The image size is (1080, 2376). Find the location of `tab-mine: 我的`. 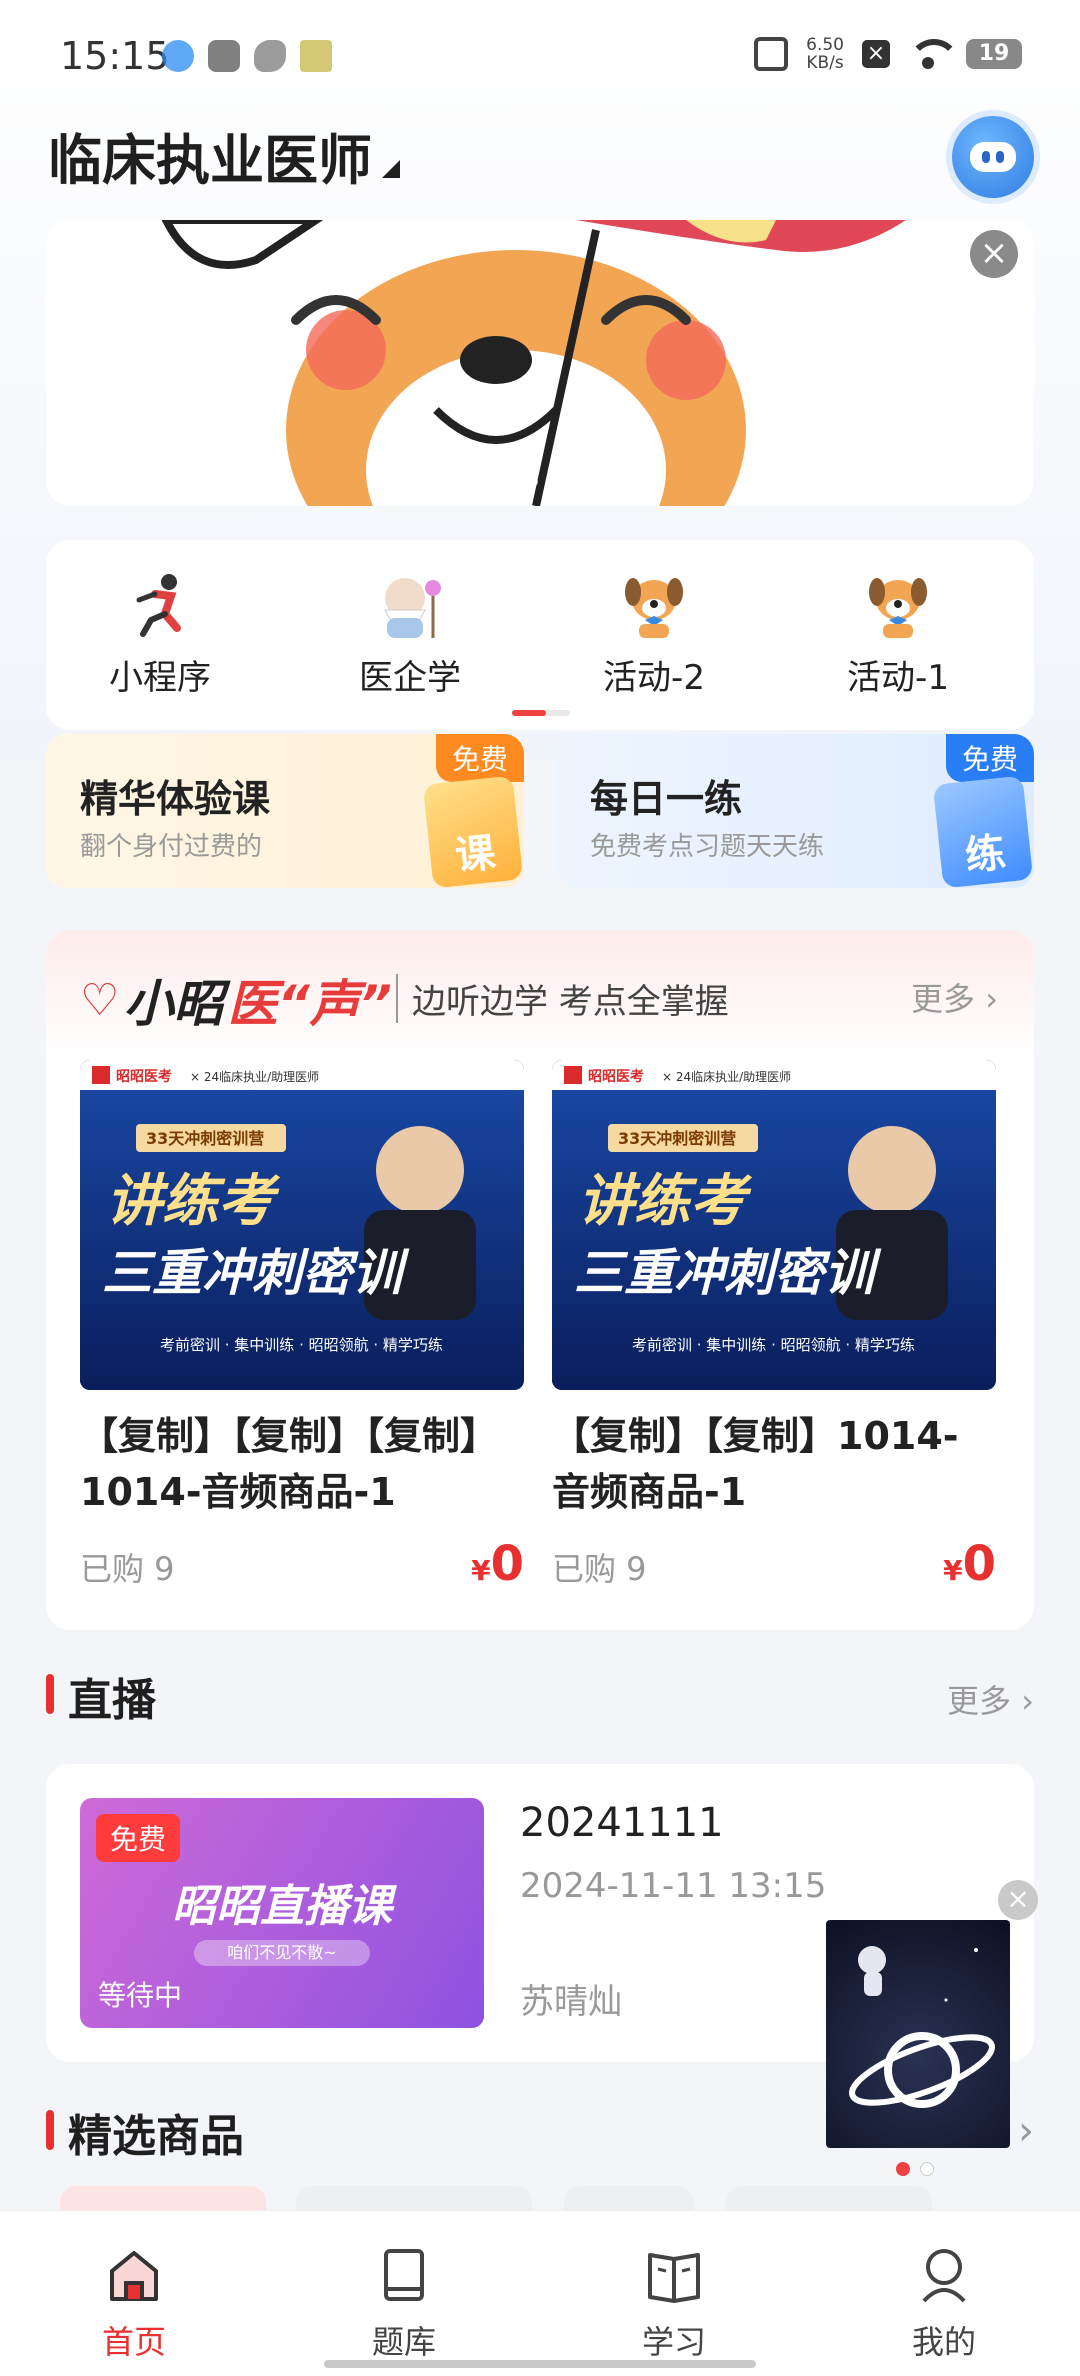

tab-mine: 我的 is located at coordinates (944, 2304).